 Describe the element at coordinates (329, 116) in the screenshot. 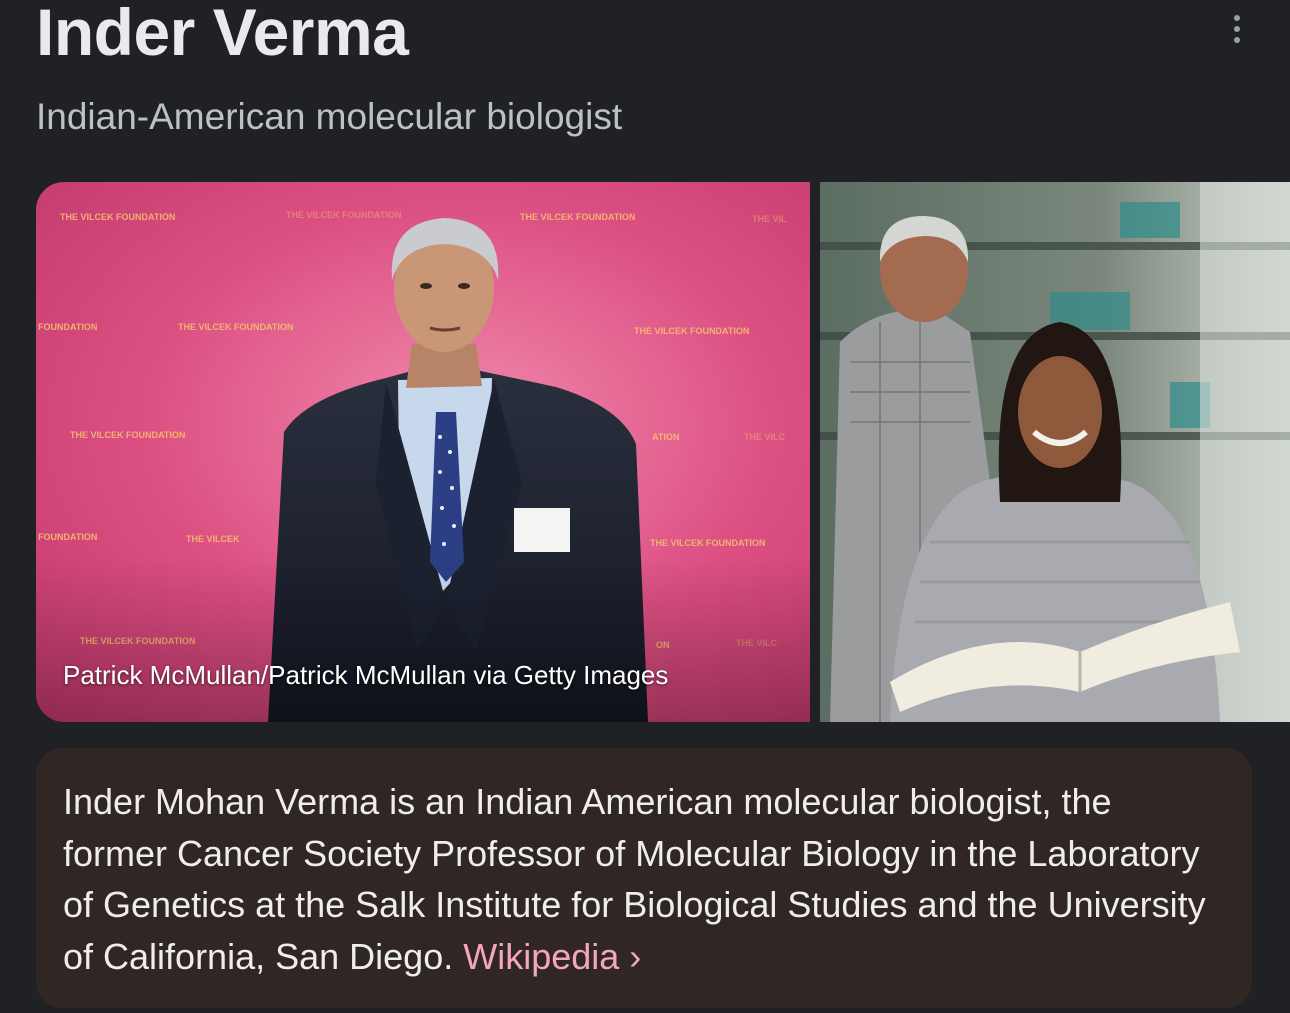

I see `entity-subtitle: Indian-American molecular biologist` at that location.